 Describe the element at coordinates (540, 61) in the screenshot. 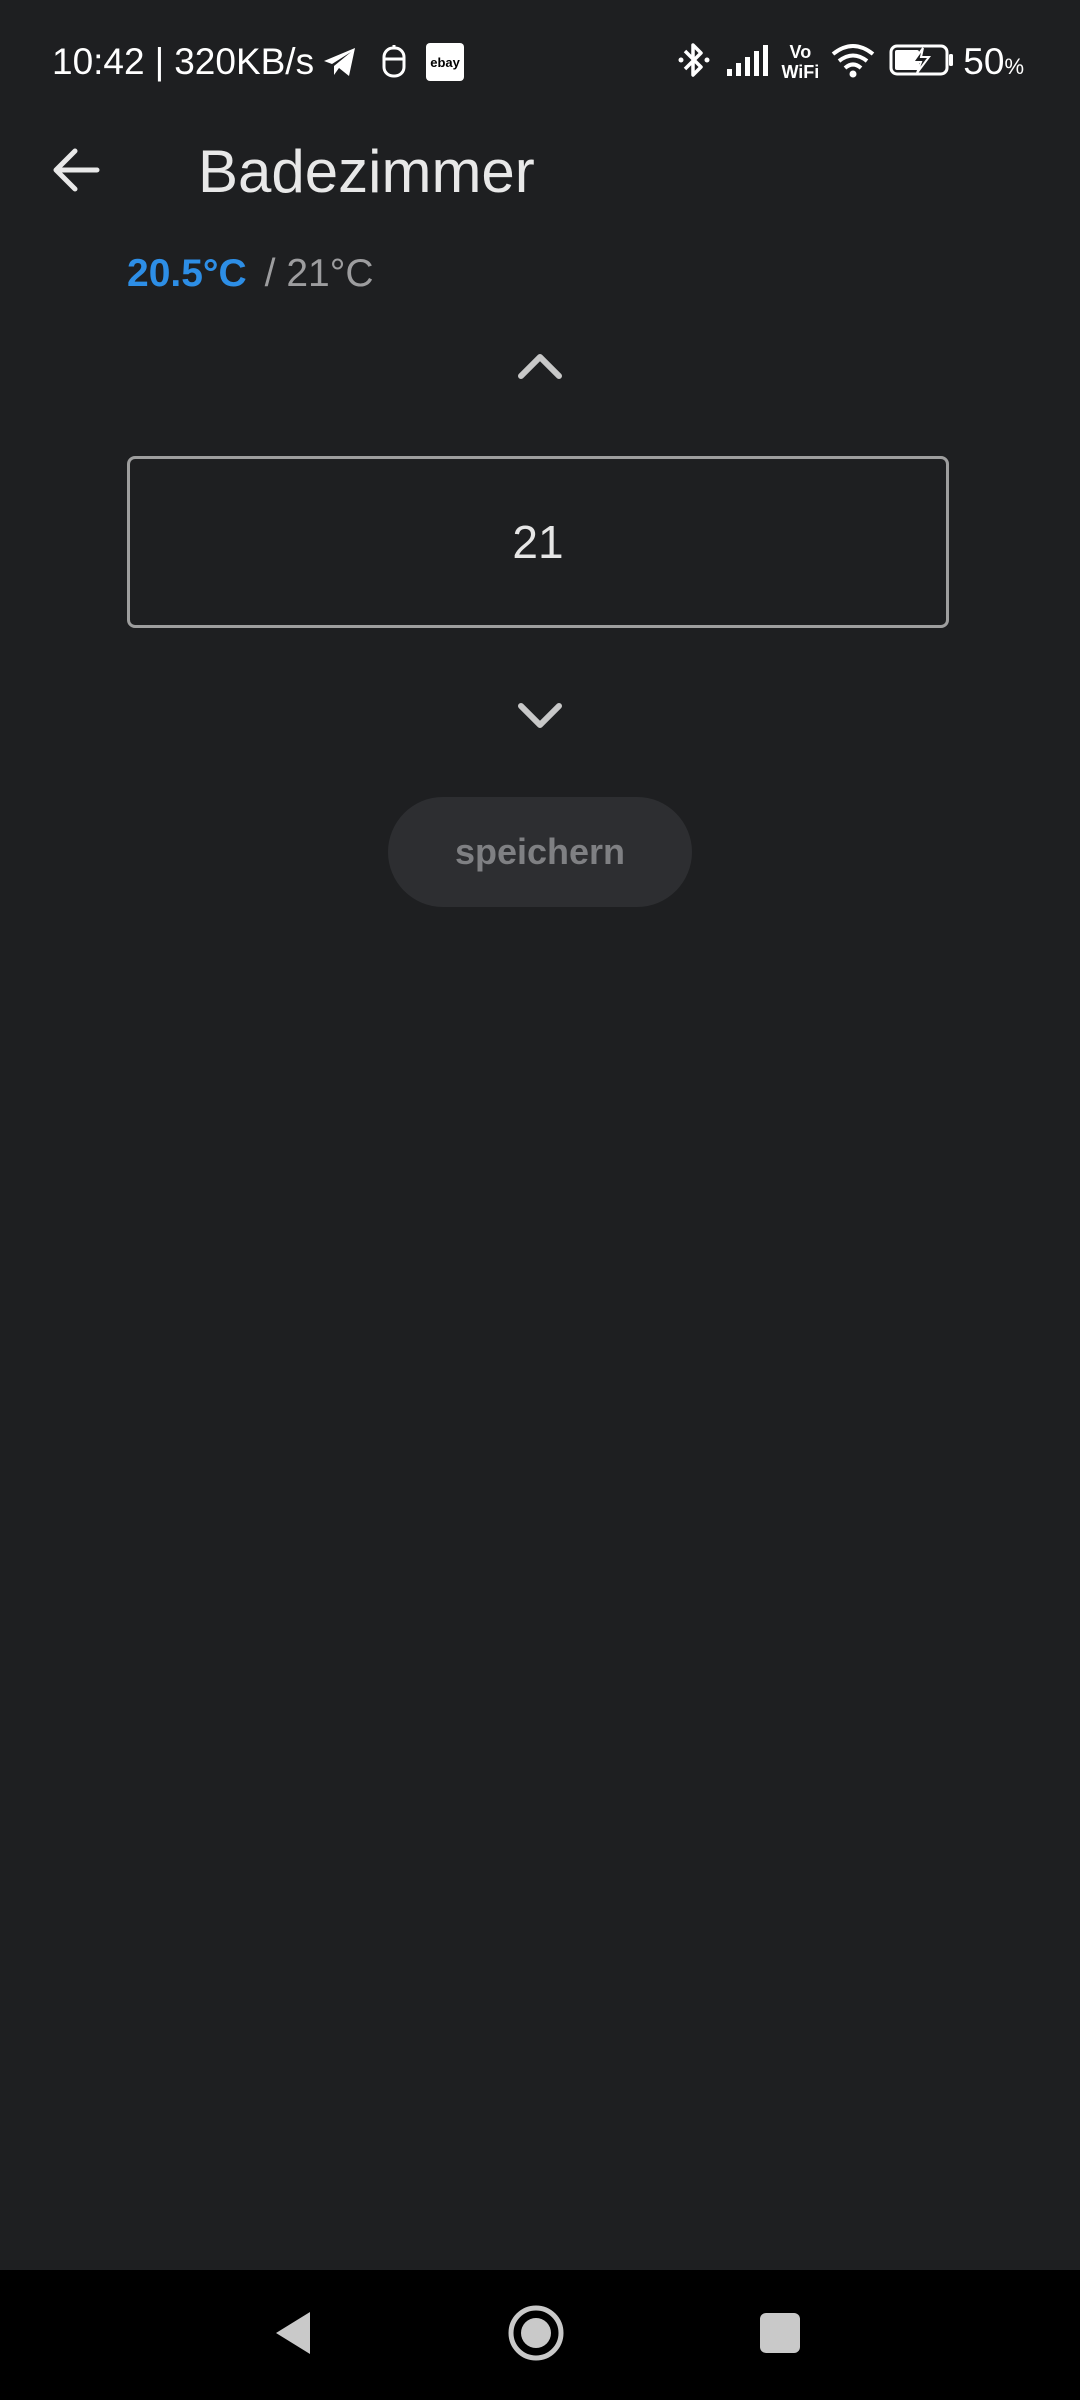

I see `status-bar: 10:42 | 320KB/s ebay Vo WiFi 50%` at that location.